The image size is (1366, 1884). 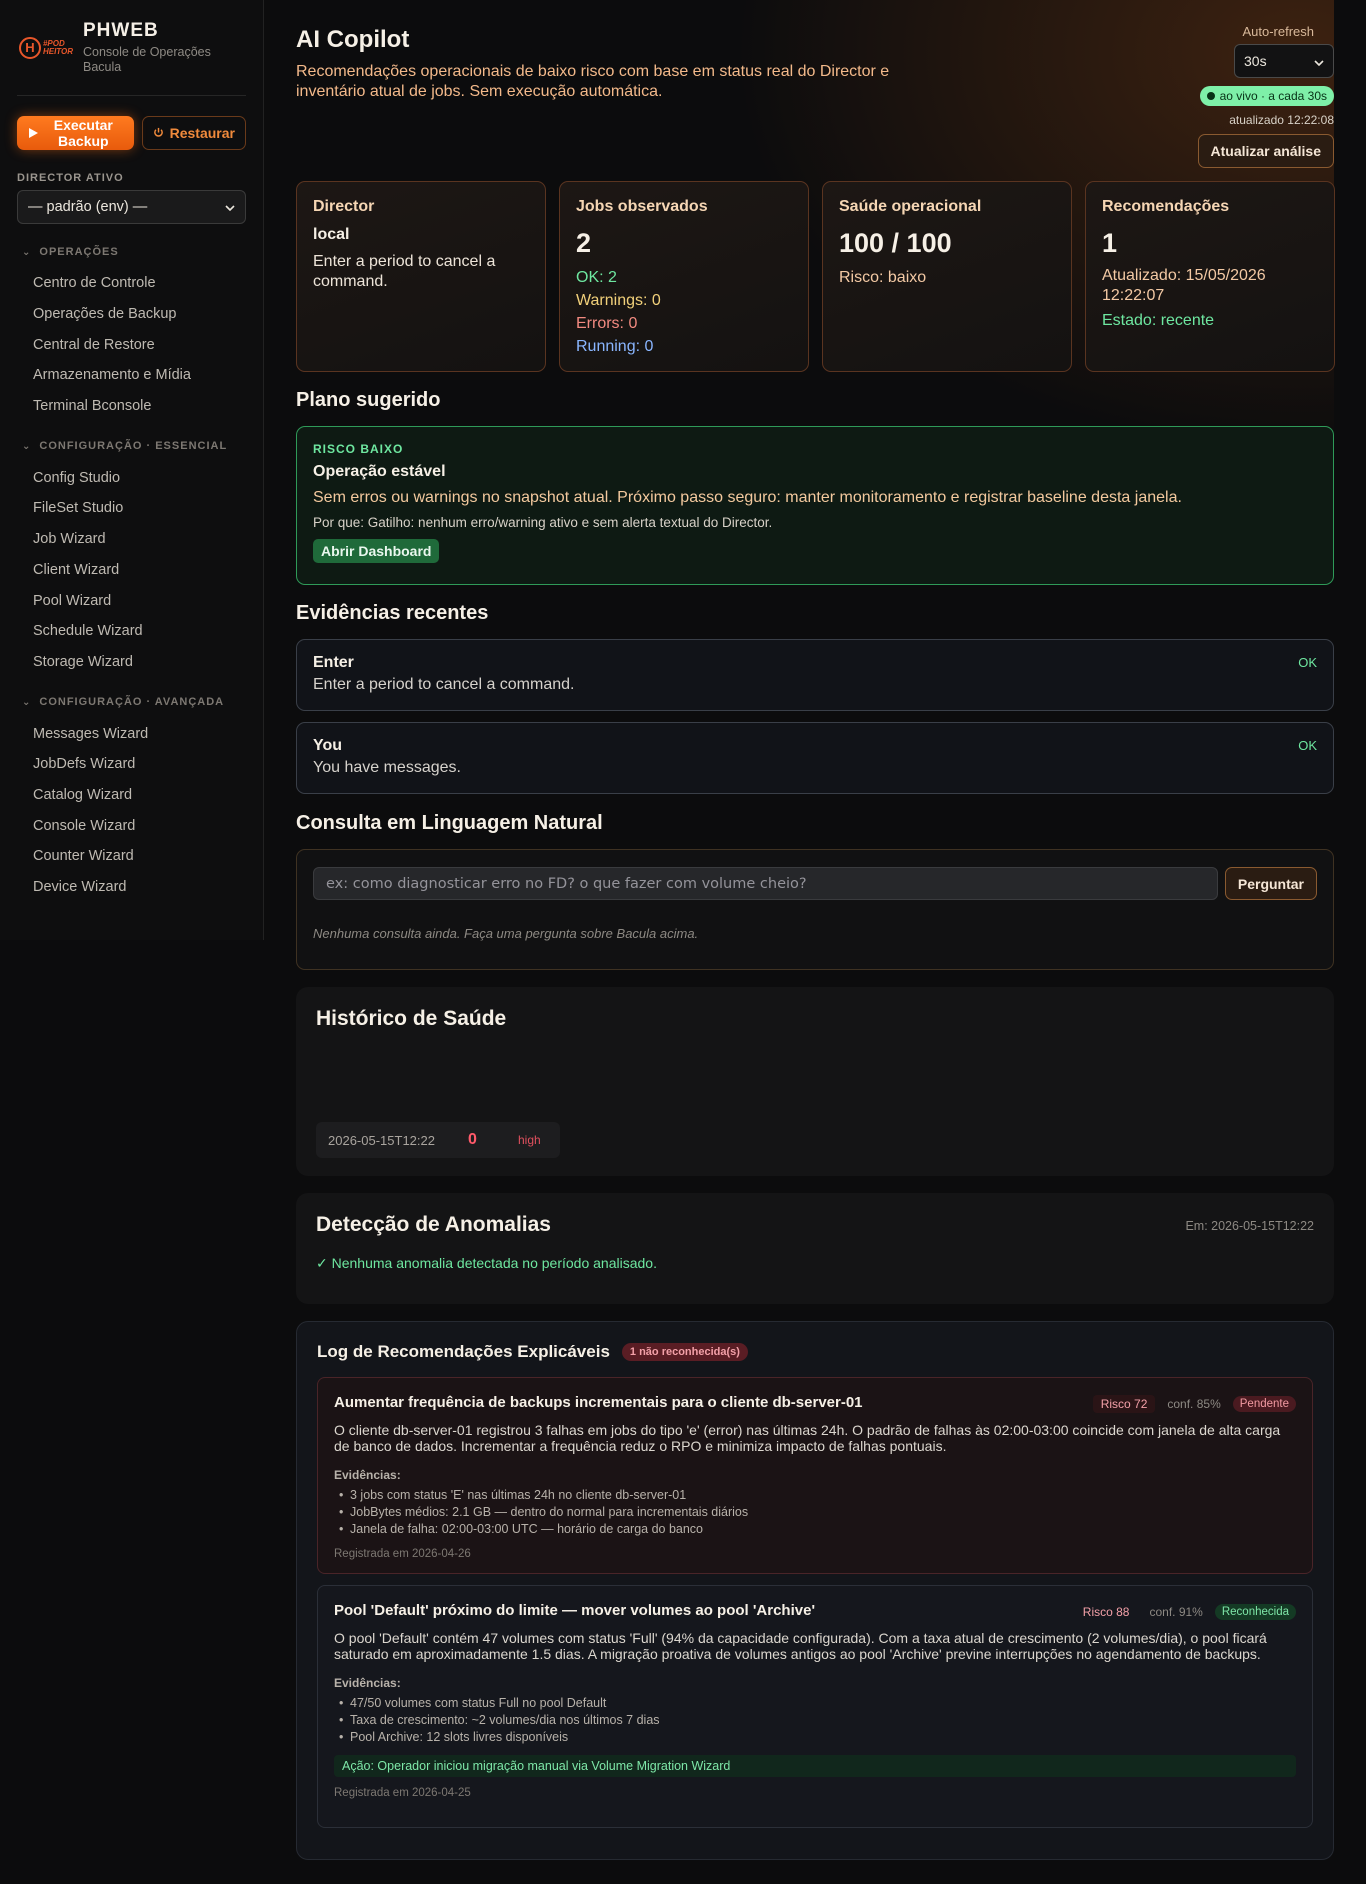 What do you see at coordinates (131, 631) in the screenshot?
I see `sidebar-item-schedule-wizard: Schedule Wizard` at bounding box center [131, 631].